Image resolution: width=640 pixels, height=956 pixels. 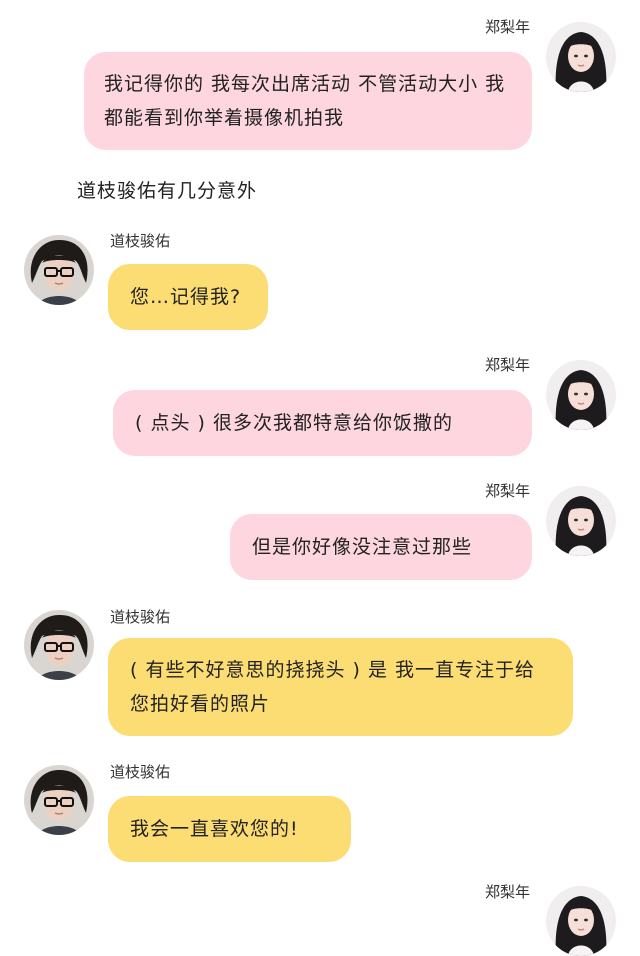 I want to click on message-bubble: ( 点头 ) 很多次我都特意给你饭撒的, so click(x=322, y=423).